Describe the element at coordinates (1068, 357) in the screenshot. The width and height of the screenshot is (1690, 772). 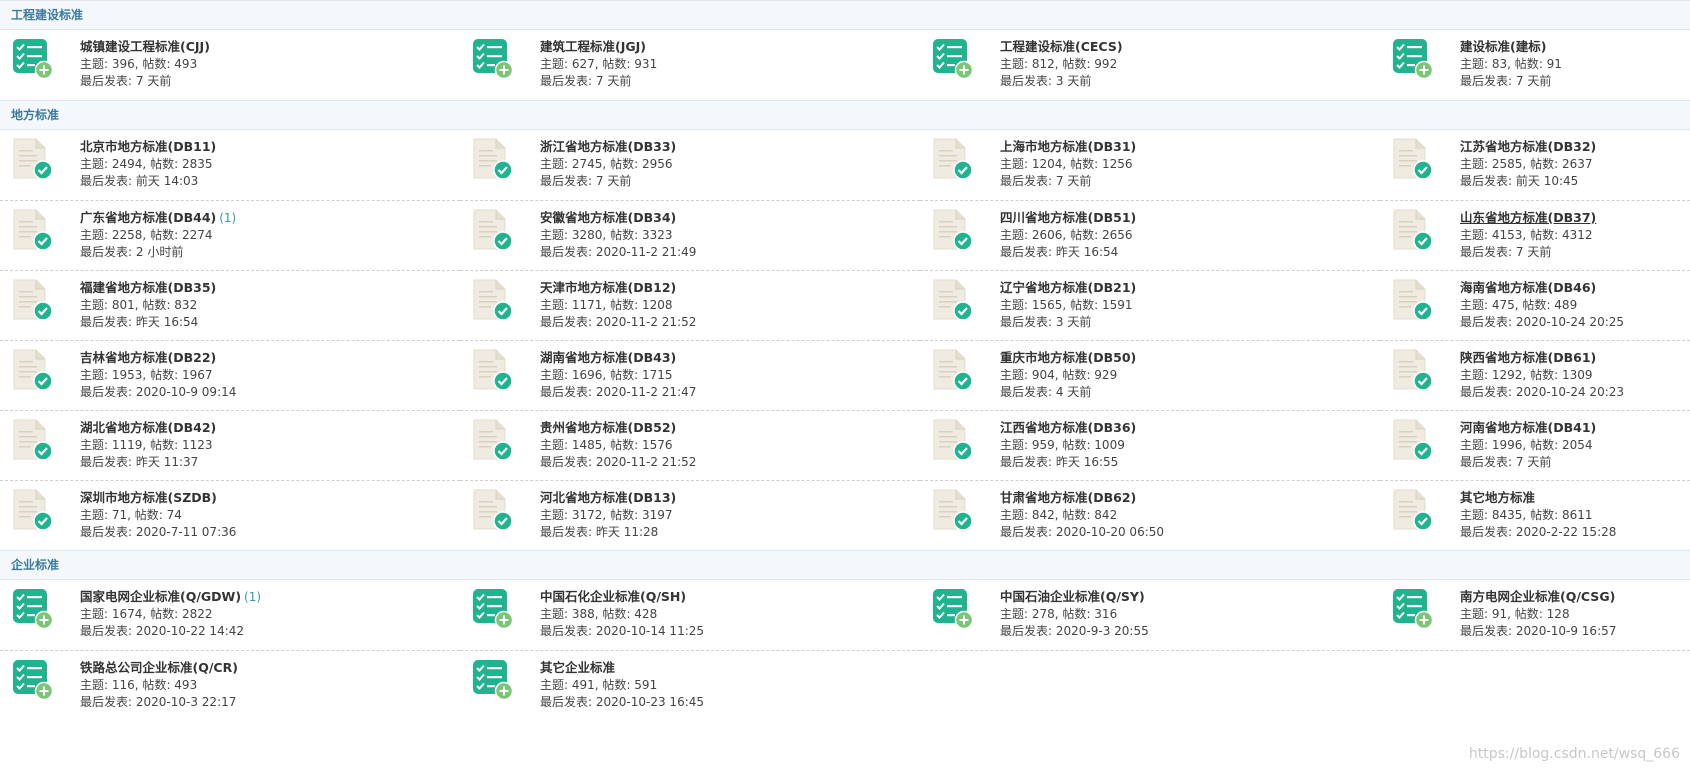
I see `forum-link: 重庆市地方标准(DB50)` at that location.